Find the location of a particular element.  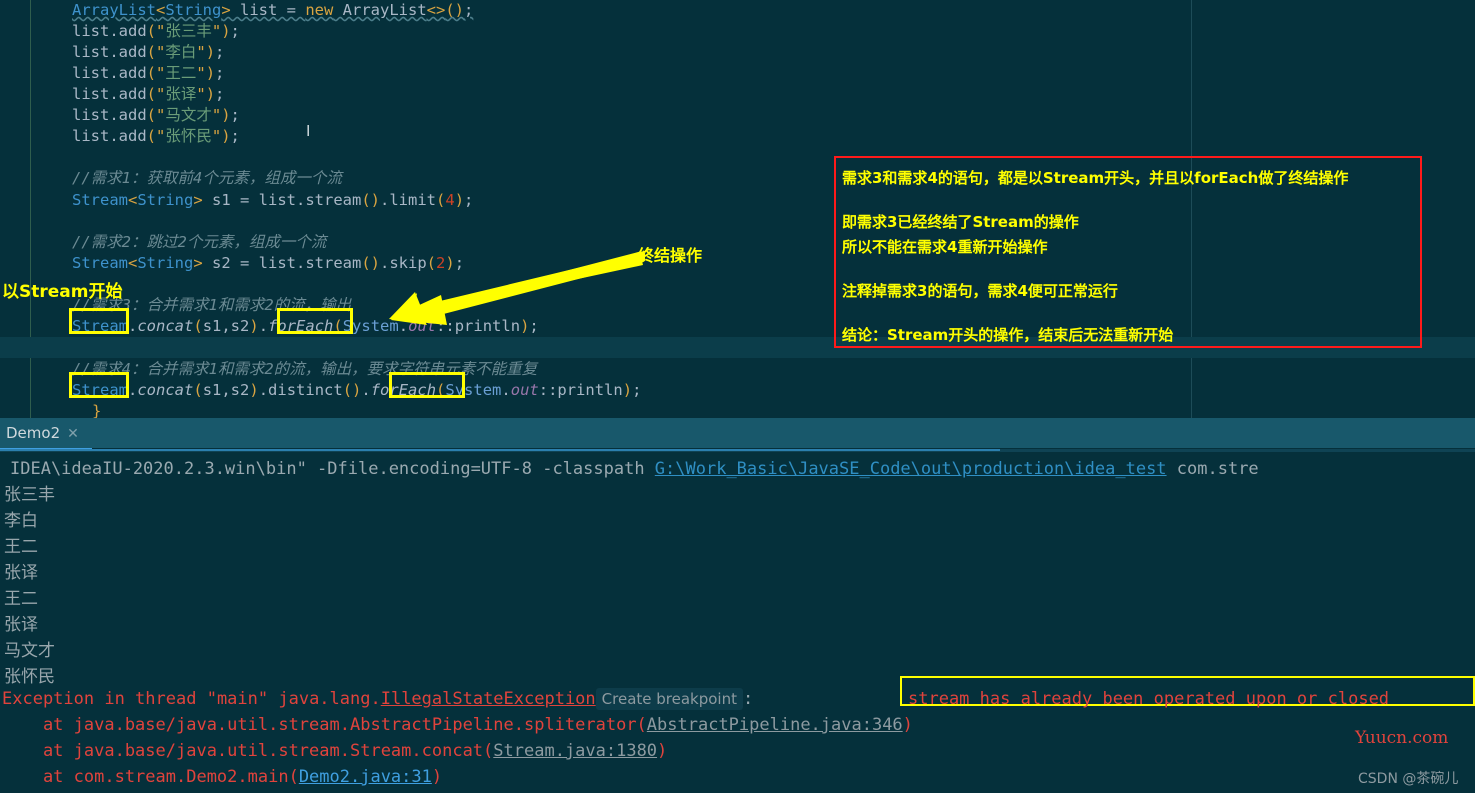

code-token: 4 is located at coordinates (450, 200).